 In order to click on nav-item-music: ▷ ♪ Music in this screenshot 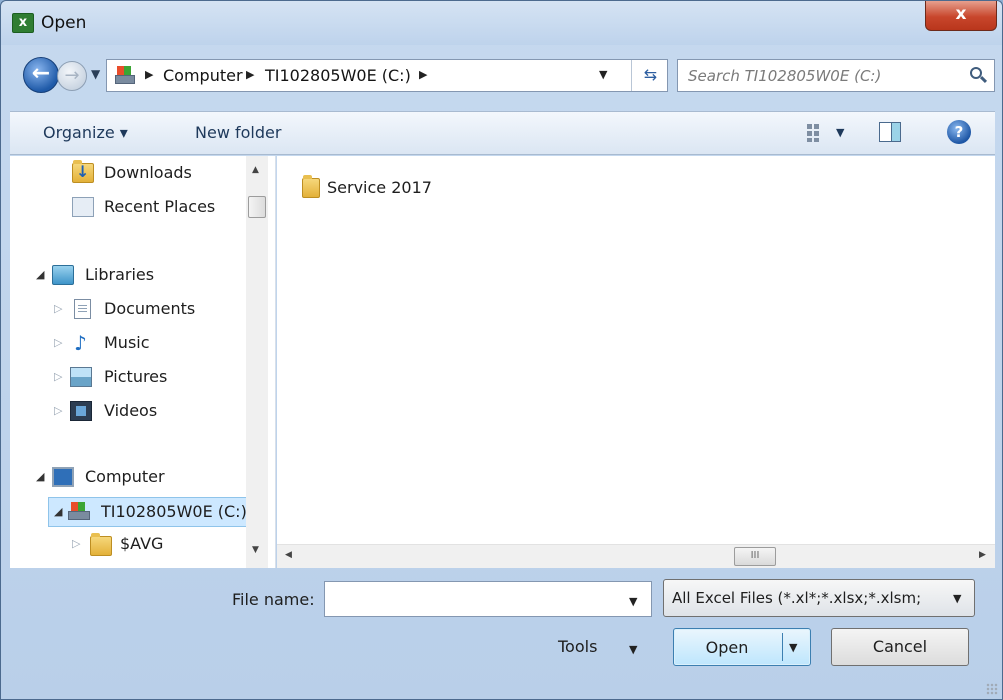, I will do `click(150, 344)`.